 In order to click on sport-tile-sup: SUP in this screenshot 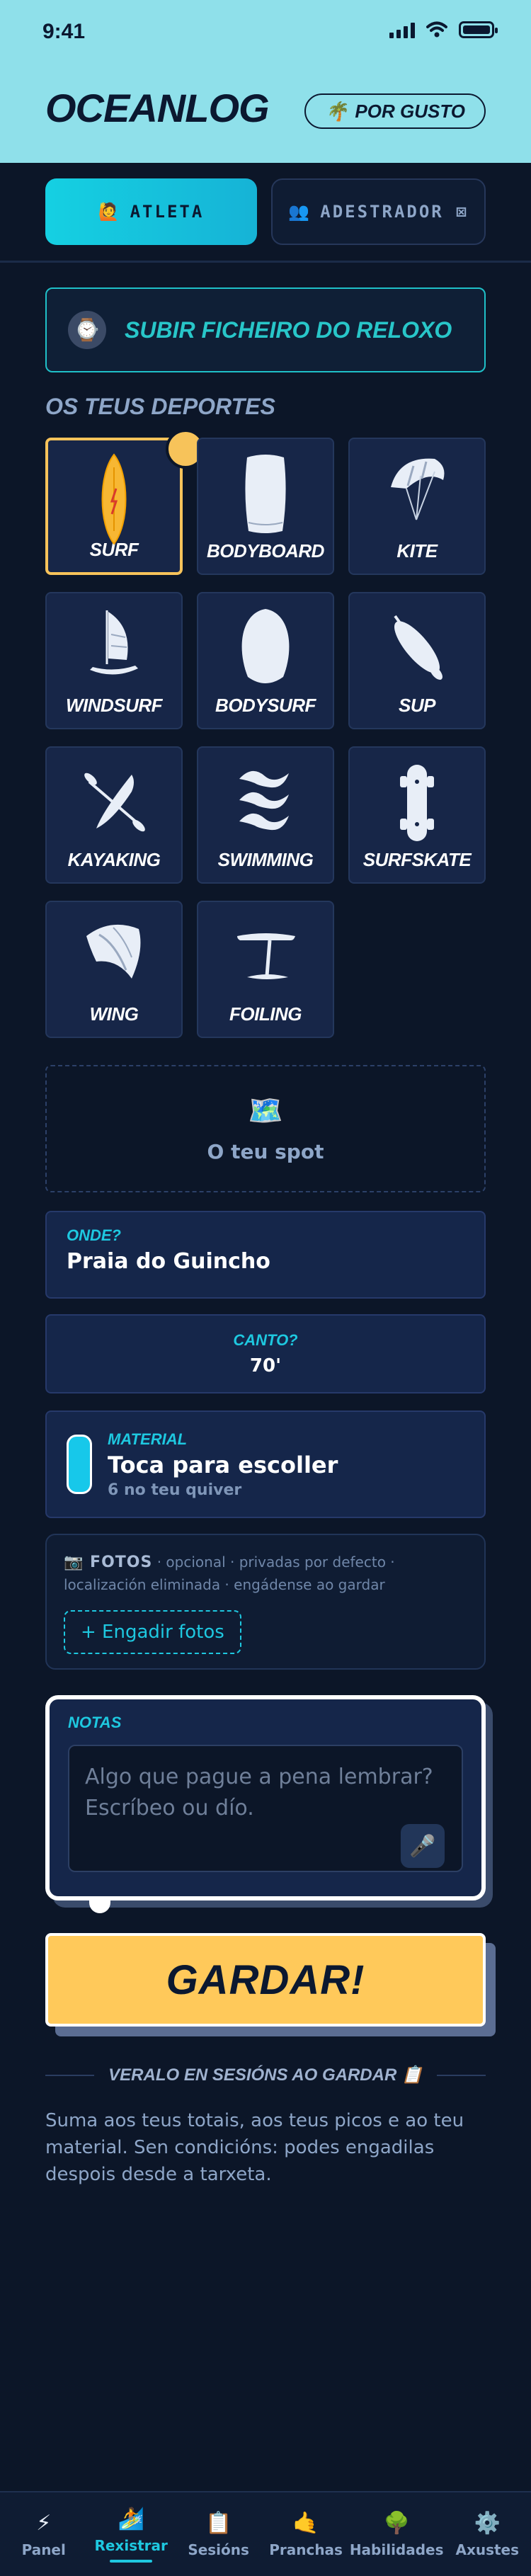, I will do `click(417, 660)`.